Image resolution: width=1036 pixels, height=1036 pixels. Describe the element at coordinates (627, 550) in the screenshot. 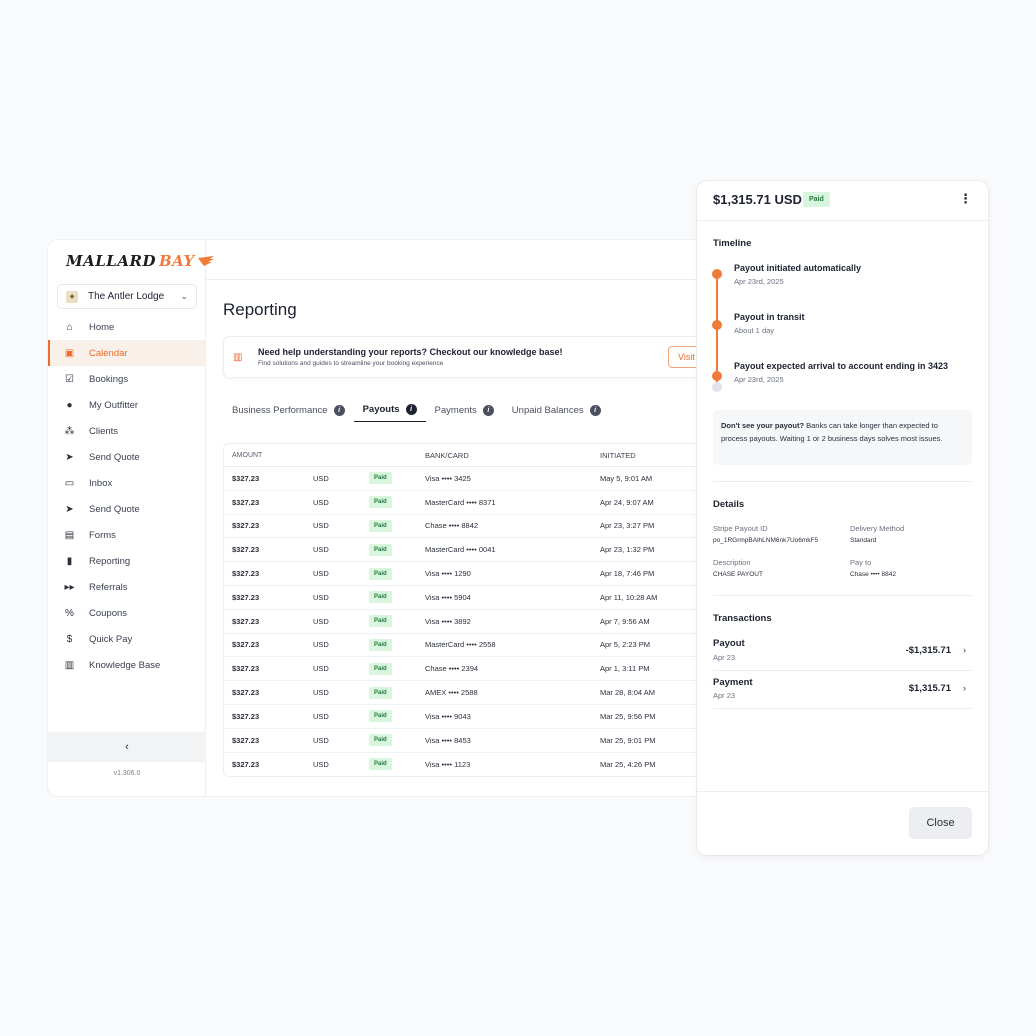

I see `cell-initiated: Apr 23, 1:32 PM` at that location.